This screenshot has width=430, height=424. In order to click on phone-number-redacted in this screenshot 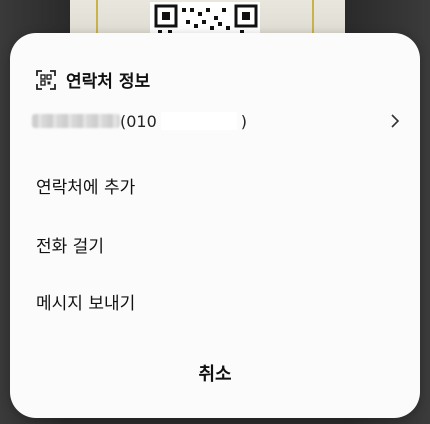, I will do `click(198, 121)`.